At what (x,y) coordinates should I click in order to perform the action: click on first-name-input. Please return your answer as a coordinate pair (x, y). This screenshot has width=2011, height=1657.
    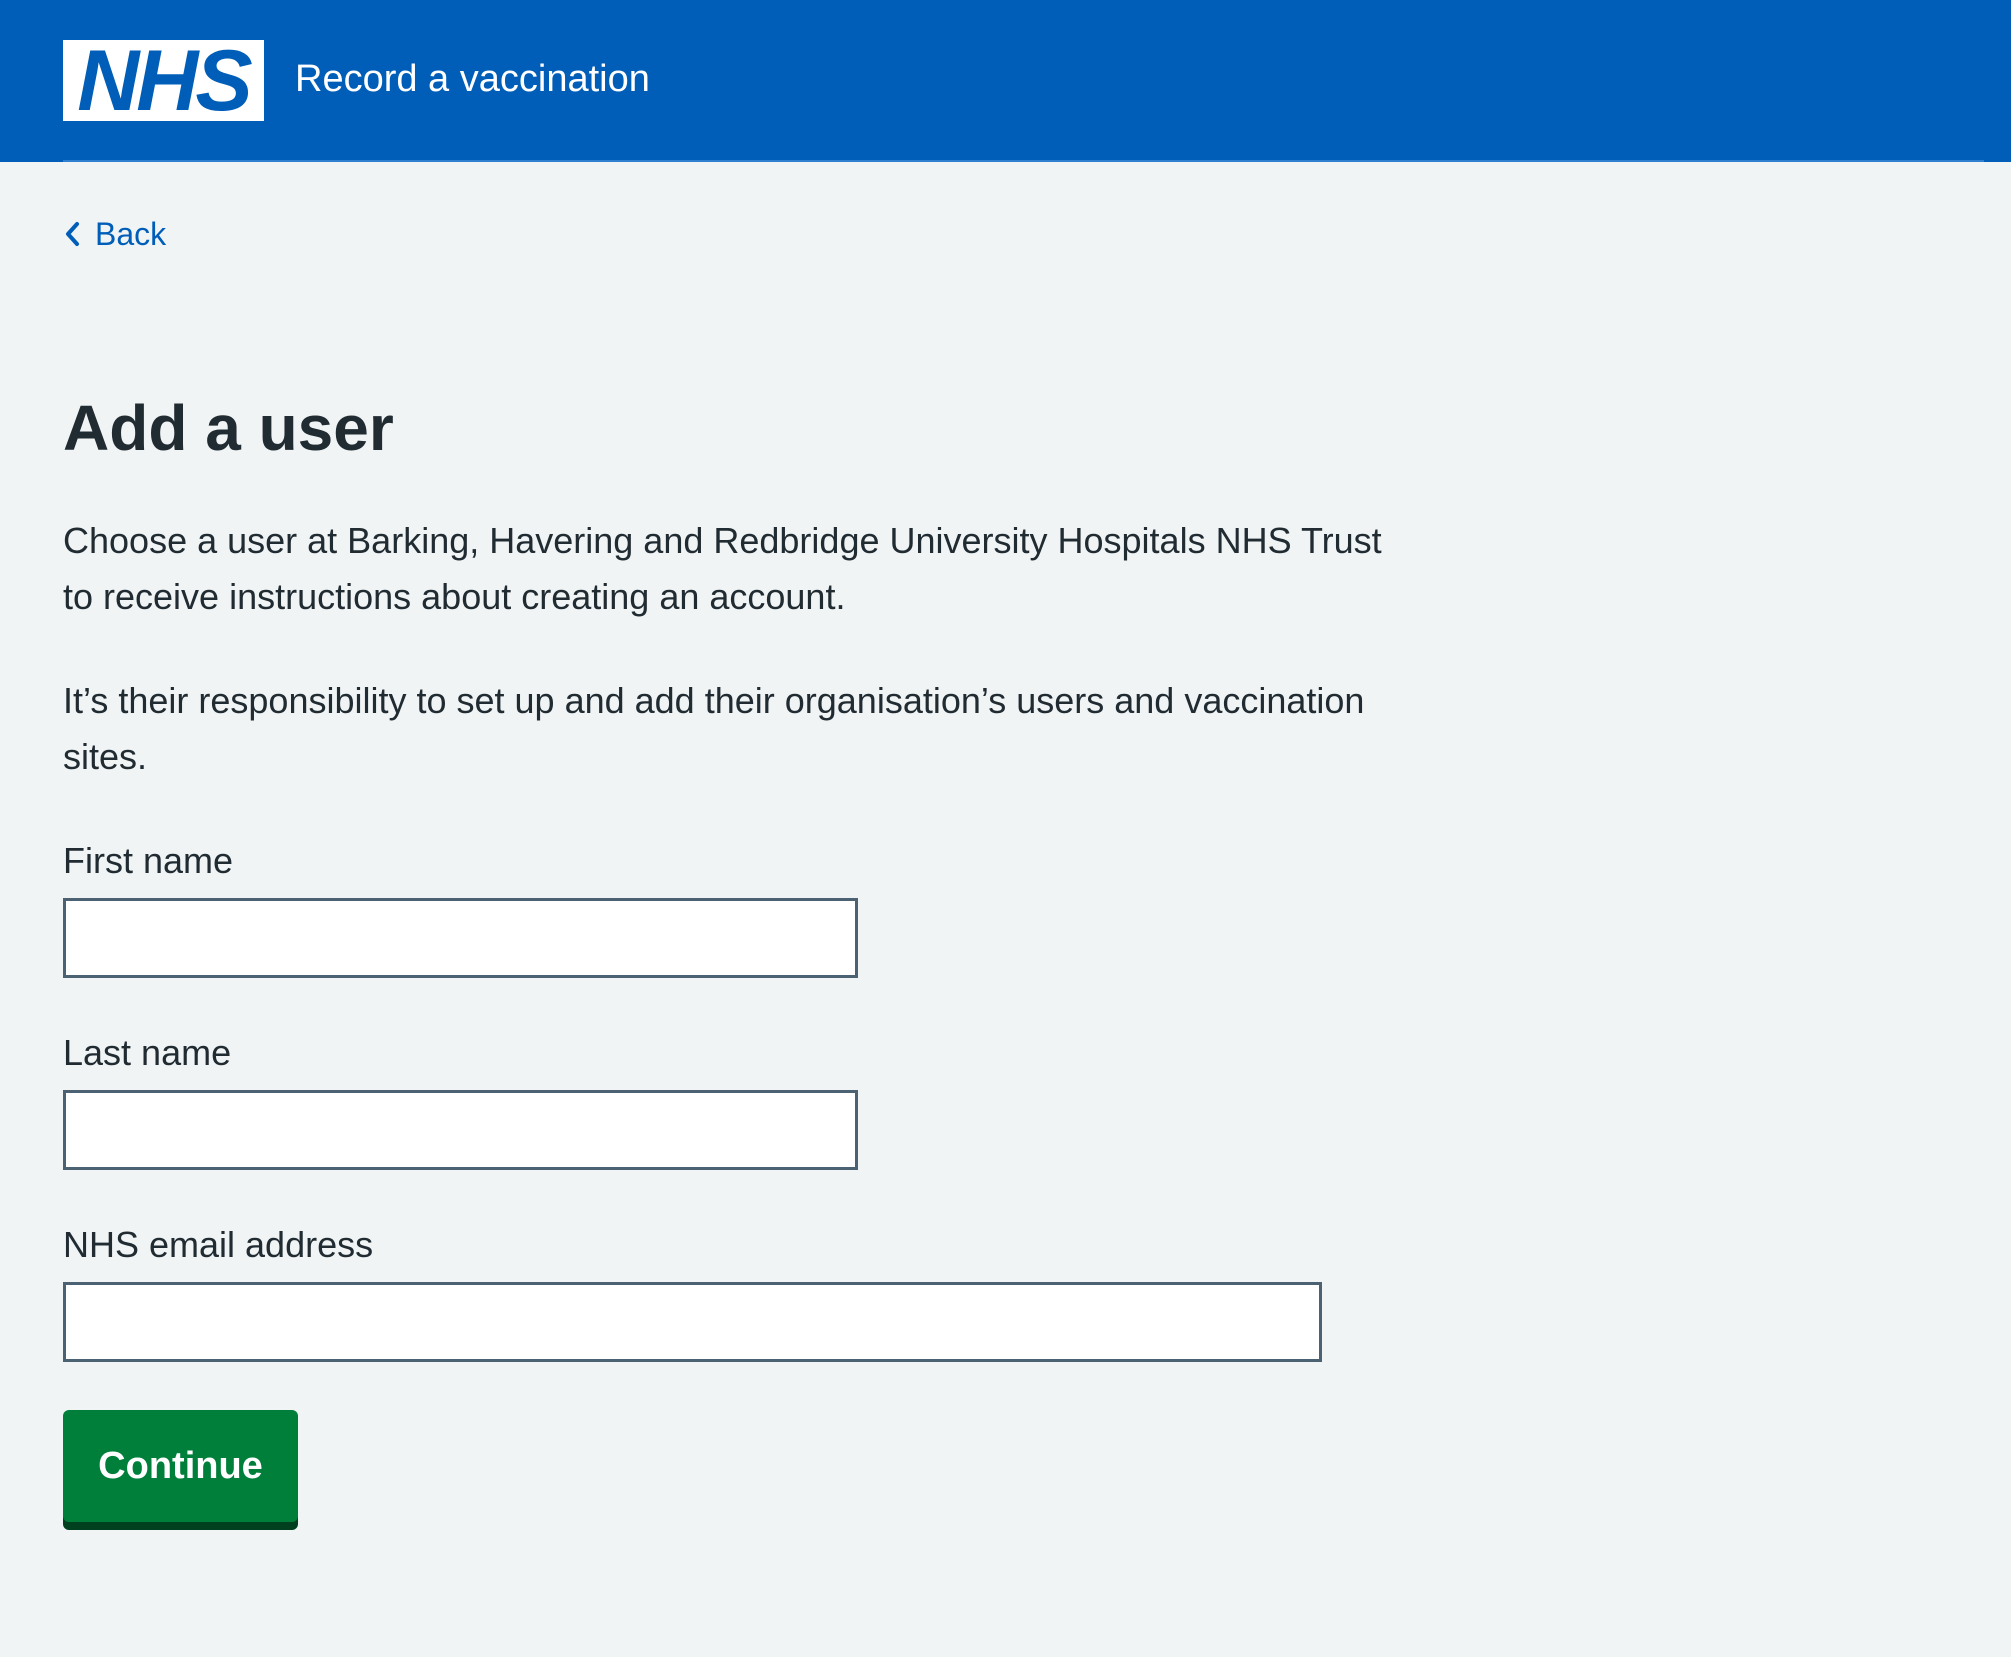
    Looking at the image, I should click on (460, 938).